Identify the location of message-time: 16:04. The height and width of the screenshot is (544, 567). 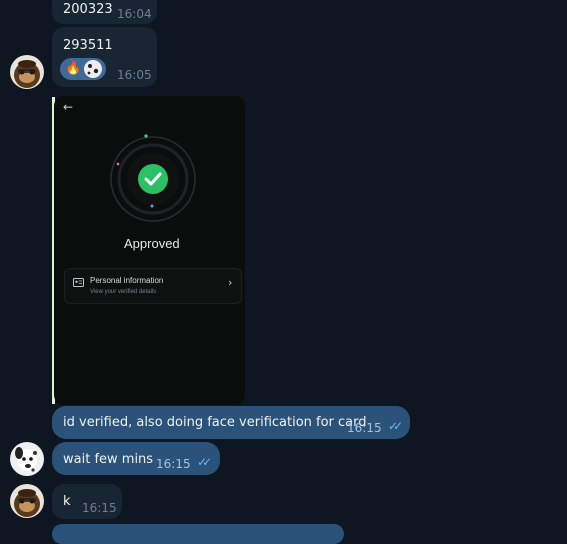
(134, 14).